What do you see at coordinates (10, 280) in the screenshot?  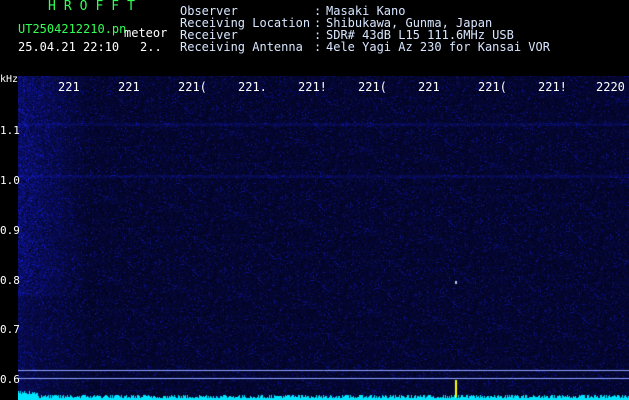 I see `y-tick-label: 0.8` at bounding box center [10, 280].